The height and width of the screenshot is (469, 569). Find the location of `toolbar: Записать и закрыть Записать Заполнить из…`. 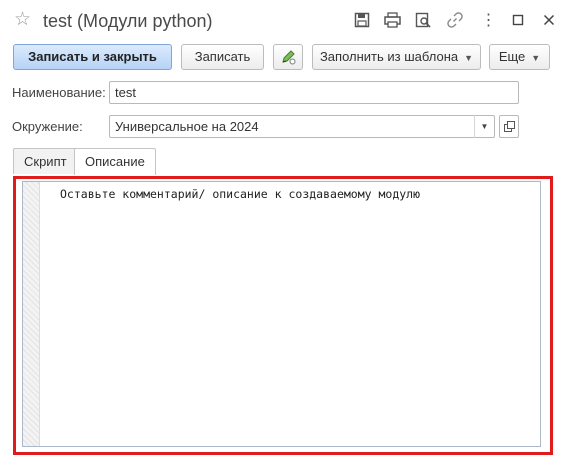

toolbar: Записать и закрыть Записать Заполнить из… is located at coordinates (284, 58).